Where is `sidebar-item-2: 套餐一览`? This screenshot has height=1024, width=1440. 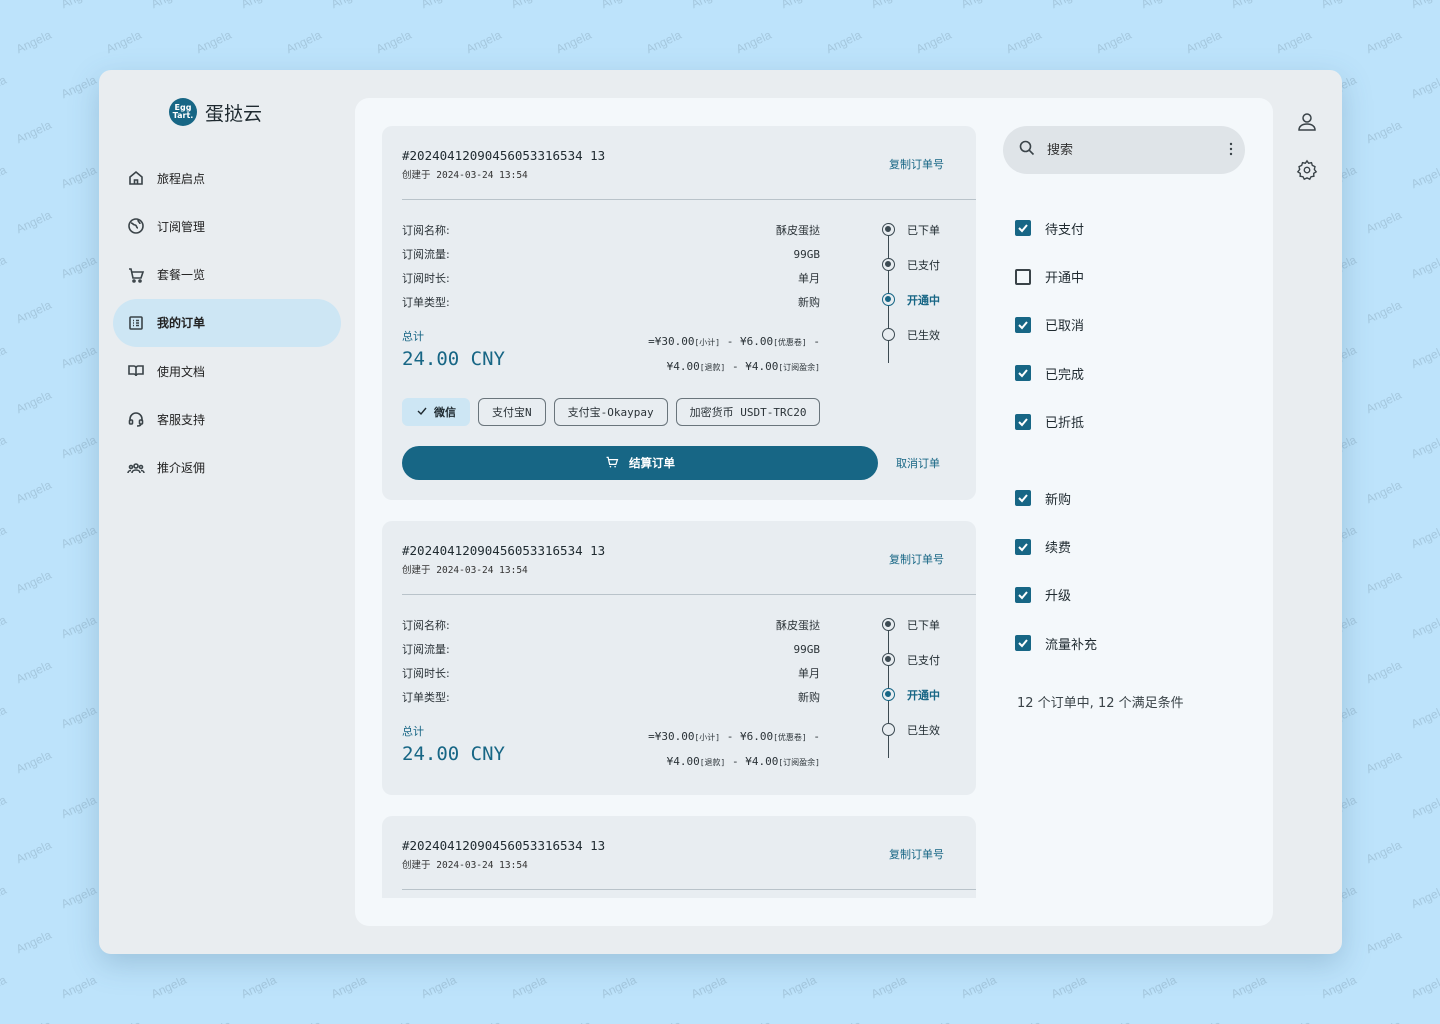 sidebar-item-2: 套餐一览 is located at coordinates (227, 275).